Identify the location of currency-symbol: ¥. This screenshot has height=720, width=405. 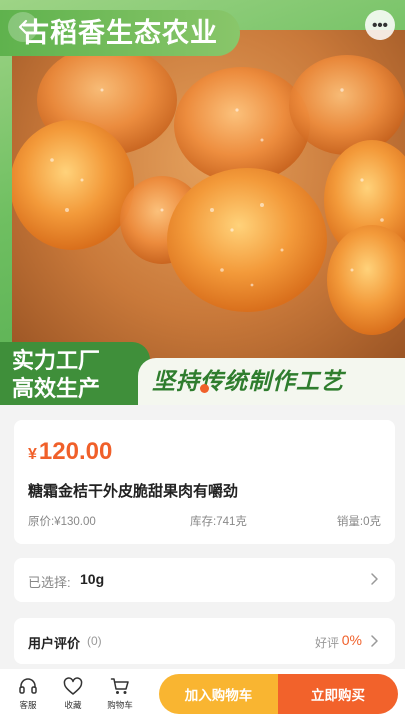
(32, 454).